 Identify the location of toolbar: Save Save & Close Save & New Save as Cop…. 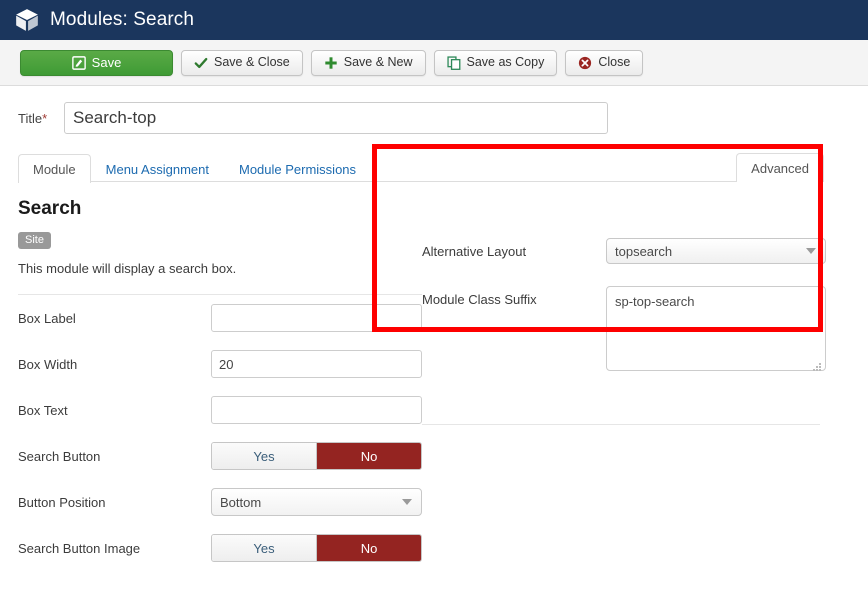
(434, 63).